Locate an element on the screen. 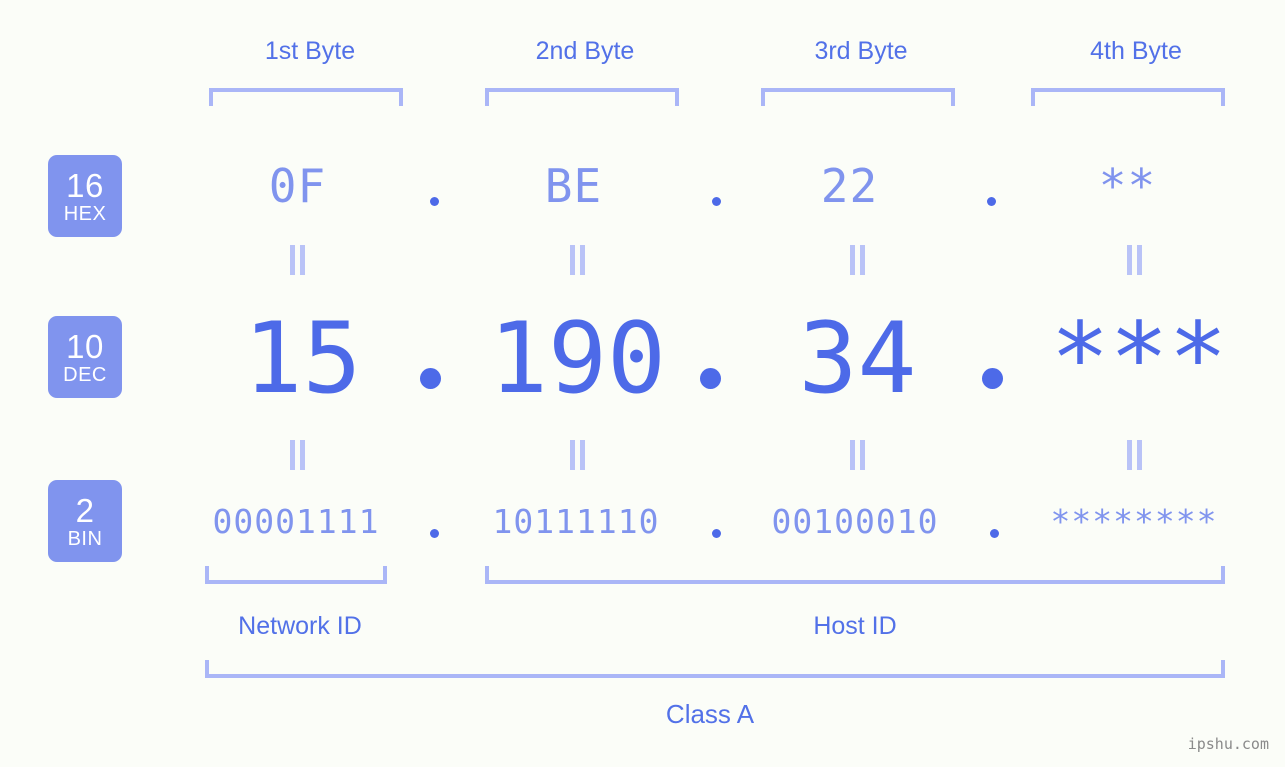 Image resolution: width=1285 pixels, height=767 pixels. hex-byte-1: 0F is located at coordinates (297, 186).